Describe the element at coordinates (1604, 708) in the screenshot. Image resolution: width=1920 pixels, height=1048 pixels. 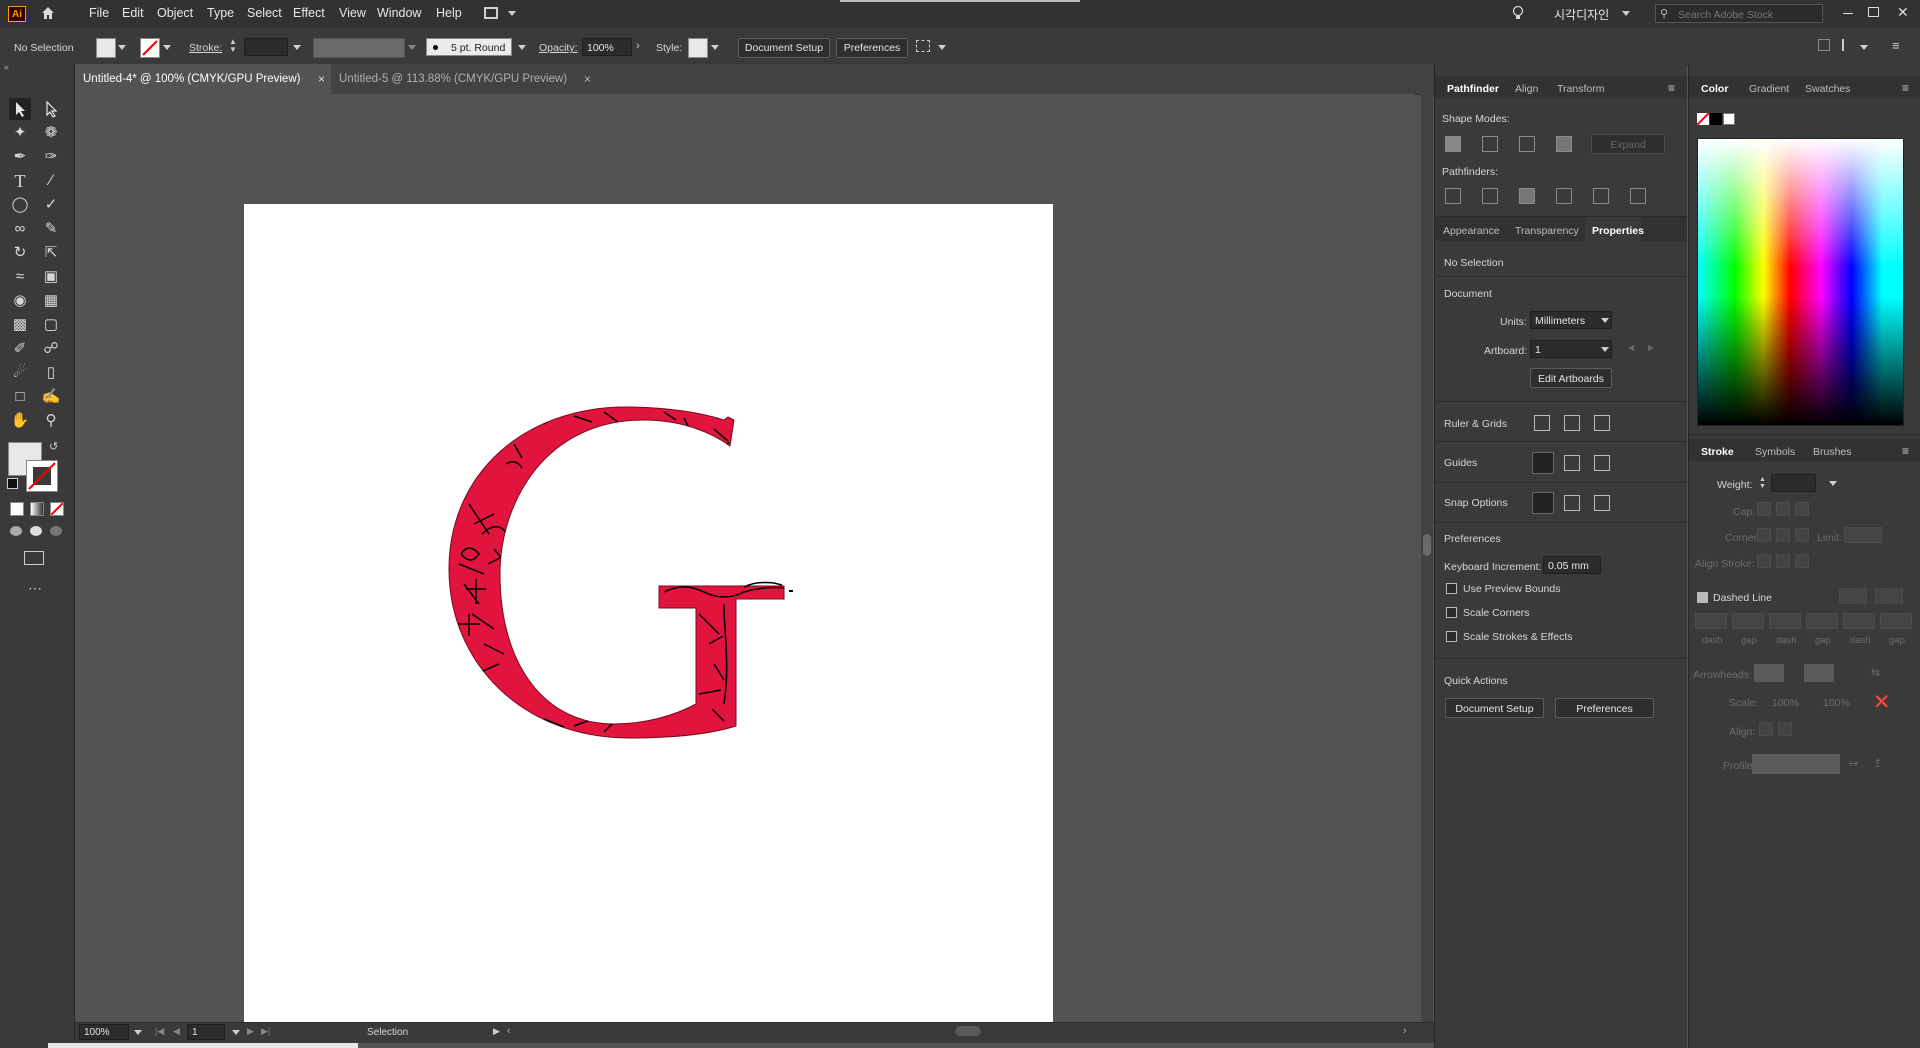
I see `quick-preferences-button: Preferences` at that location.